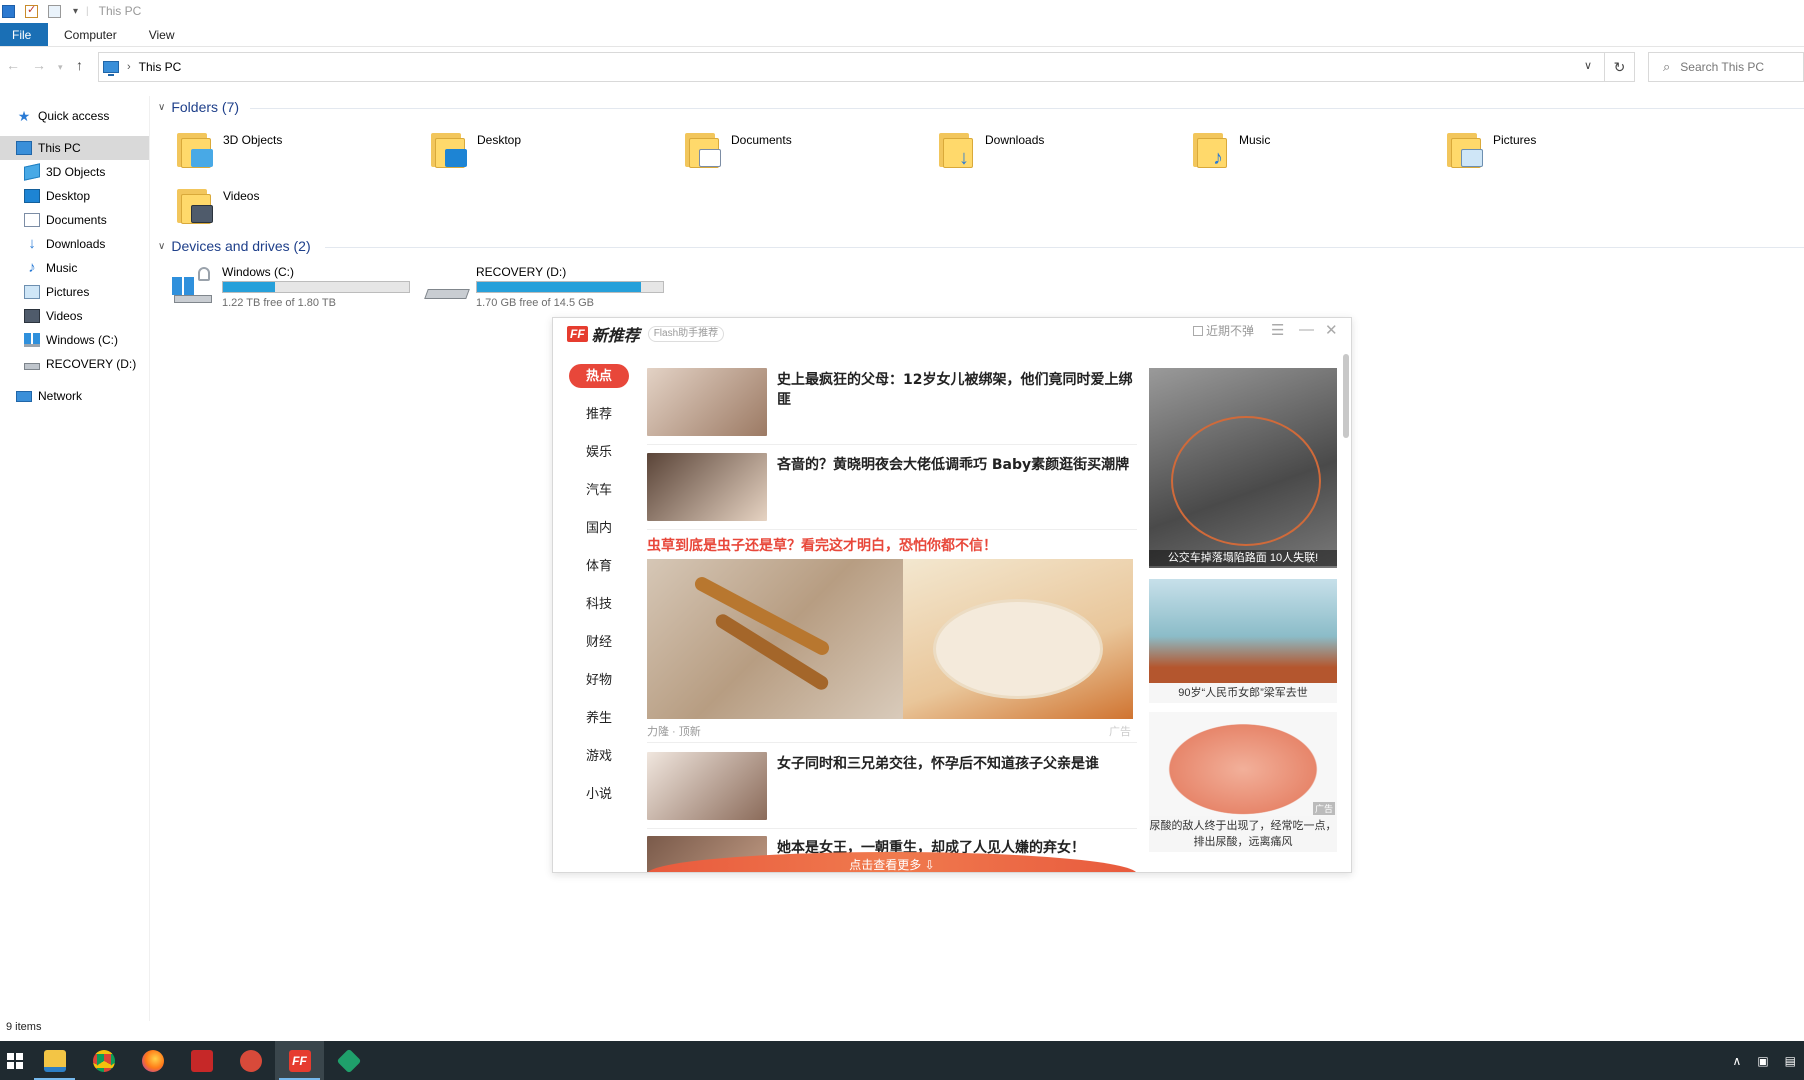 The height and width of the screenshot is (1080, 1804). What do you see at coordinates (91, 364) in the screenshot?
I see `sidebar-item-label: RECOVERY (D:)` at bounding box center [91, 364].